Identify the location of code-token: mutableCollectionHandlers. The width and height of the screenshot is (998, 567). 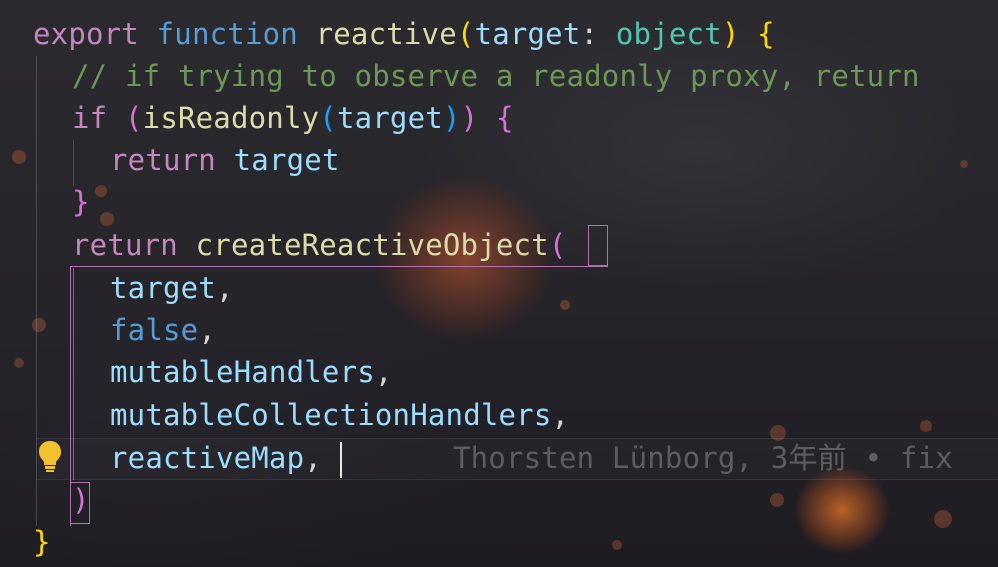
(331, 415).